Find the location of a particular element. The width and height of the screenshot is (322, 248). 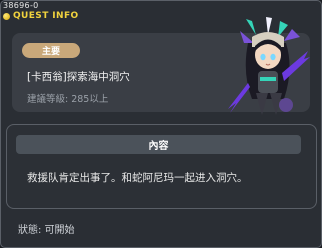

npc-portrait is located at coordinates (269, 66).